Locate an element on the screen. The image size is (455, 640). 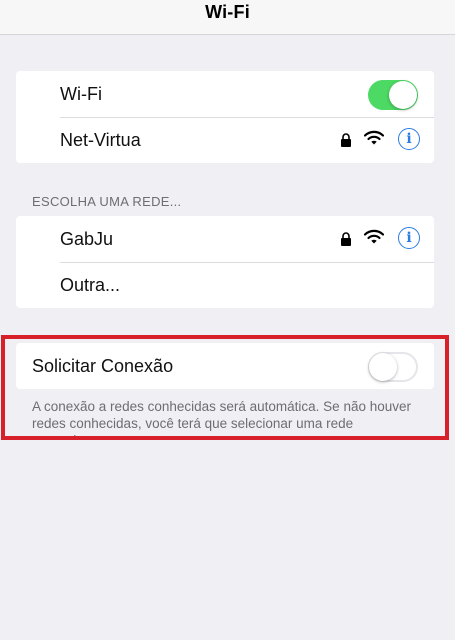
wifi-group: Wi-Fi Net-Virtua i is located at coordinates (225, 117).